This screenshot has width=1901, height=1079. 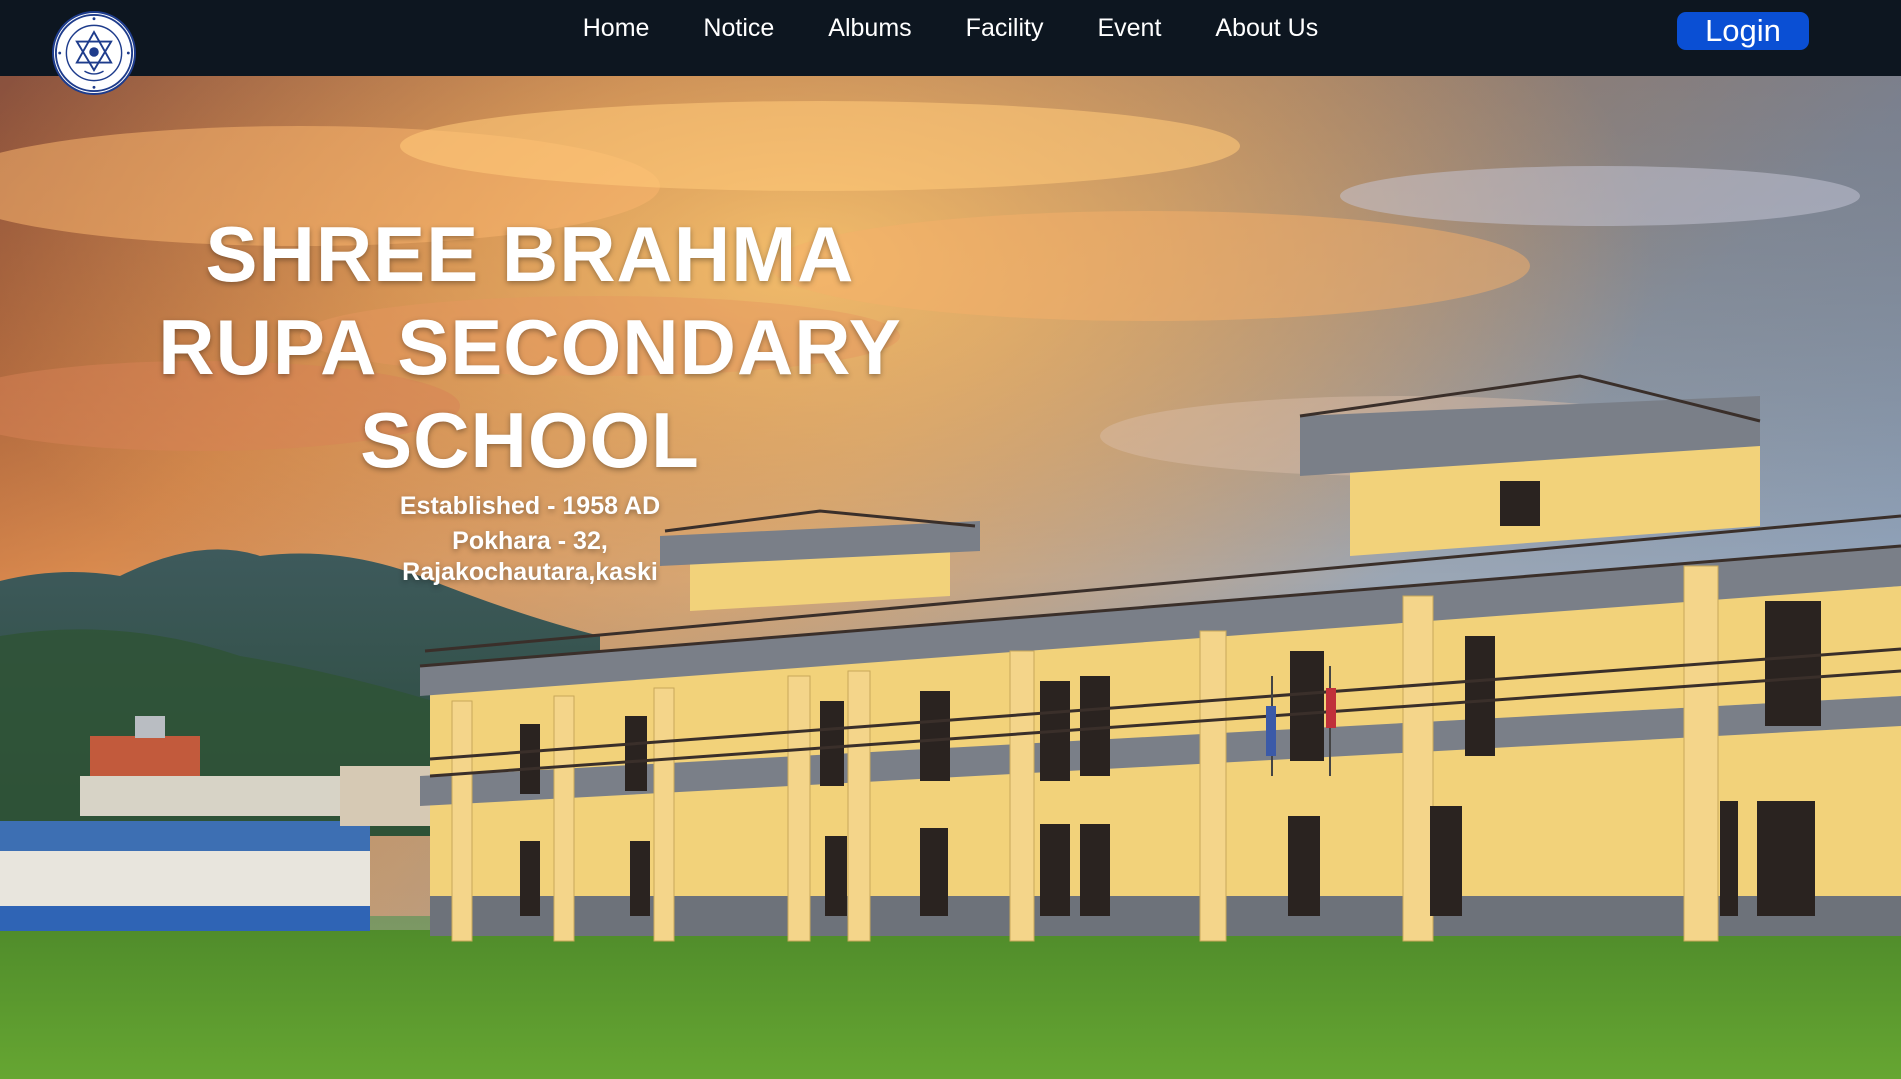 I want to click on established-text: Established - 1958 AD, so click(x=530, y=506).